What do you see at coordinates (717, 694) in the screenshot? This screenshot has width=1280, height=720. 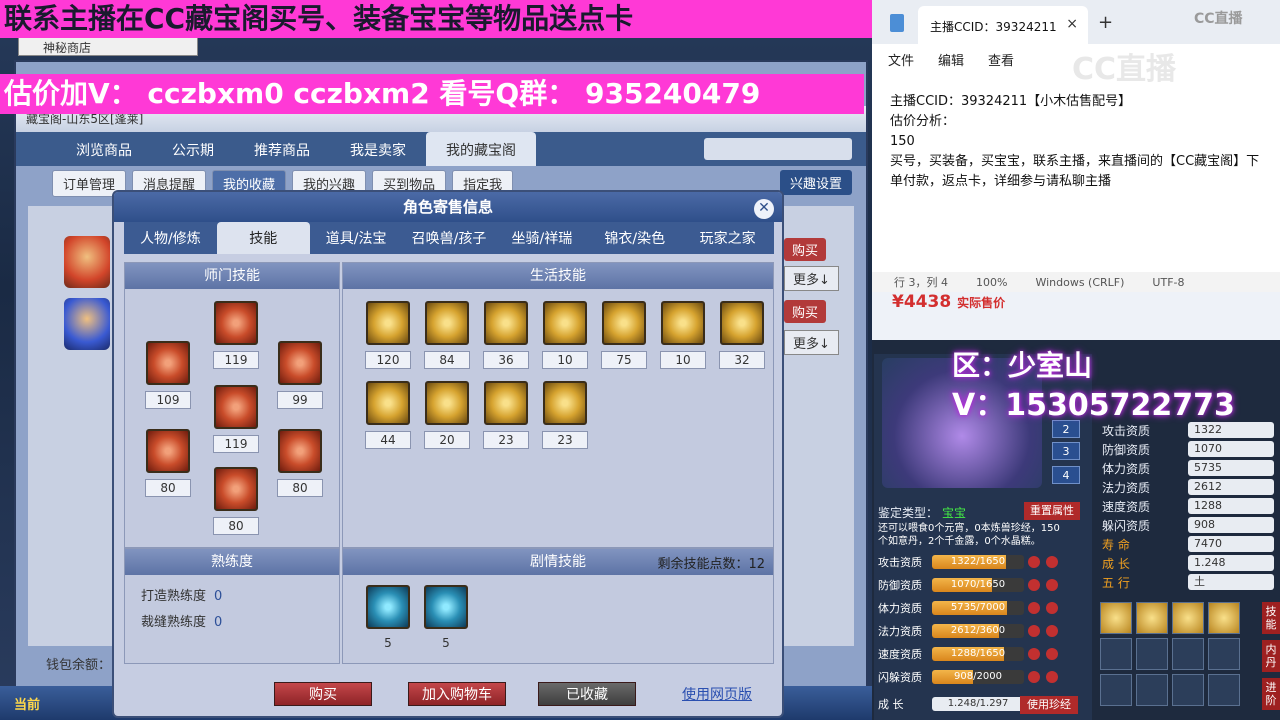 I see `web-version-link: 使用网页版` at bounding box center [717, 694].